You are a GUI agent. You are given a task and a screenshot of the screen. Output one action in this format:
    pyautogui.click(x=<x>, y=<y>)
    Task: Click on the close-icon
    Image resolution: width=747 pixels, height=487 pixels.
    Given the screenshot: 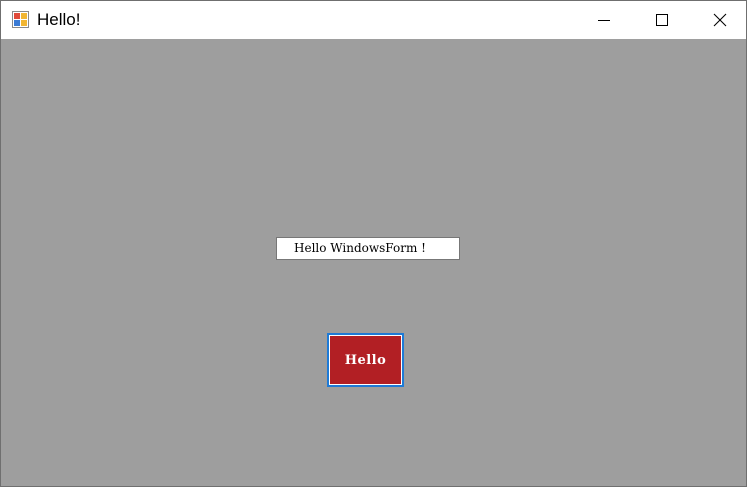 What is the action you would take?
    pyautogui.click(x=720, y=20)
    